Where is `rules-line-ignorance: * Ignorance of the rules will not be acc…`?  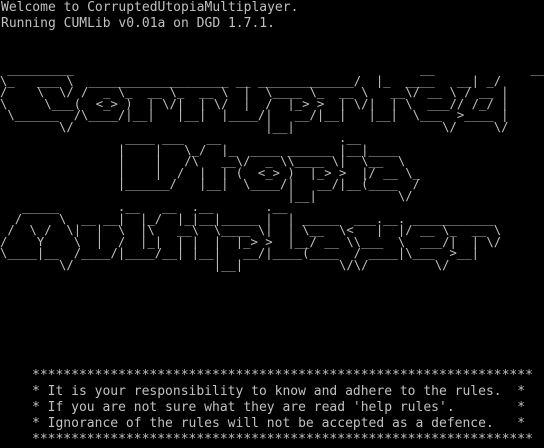
rules-line-ignorance: * Ignorance of the rules will not be acc… is located at coordinates (279, 423).